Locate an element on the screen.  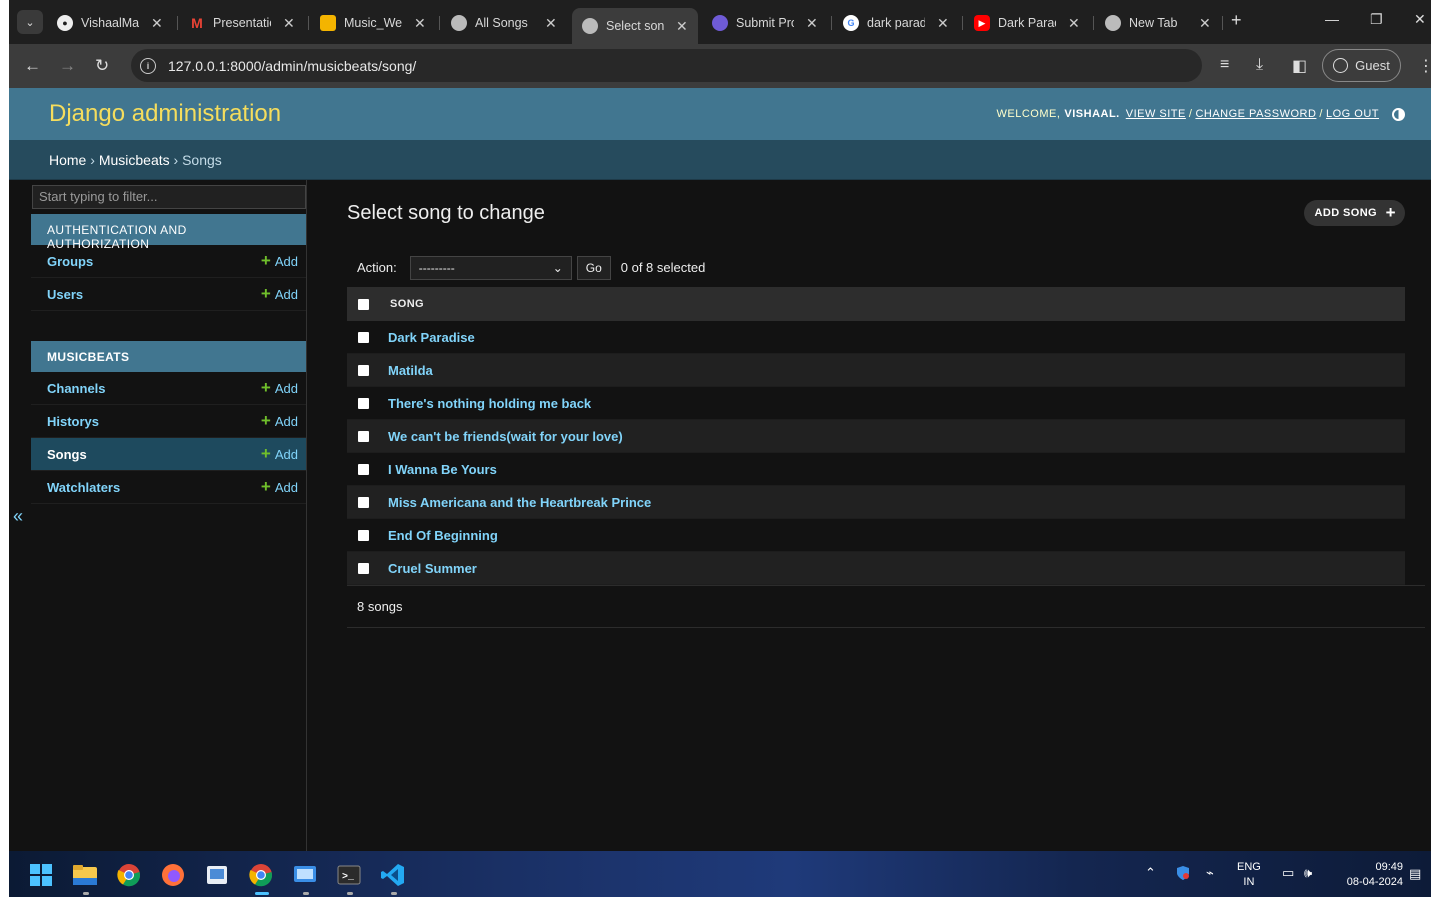
tab-youtube: ▶ Dark Parad ✕ is located at coordinates (1027, 23).